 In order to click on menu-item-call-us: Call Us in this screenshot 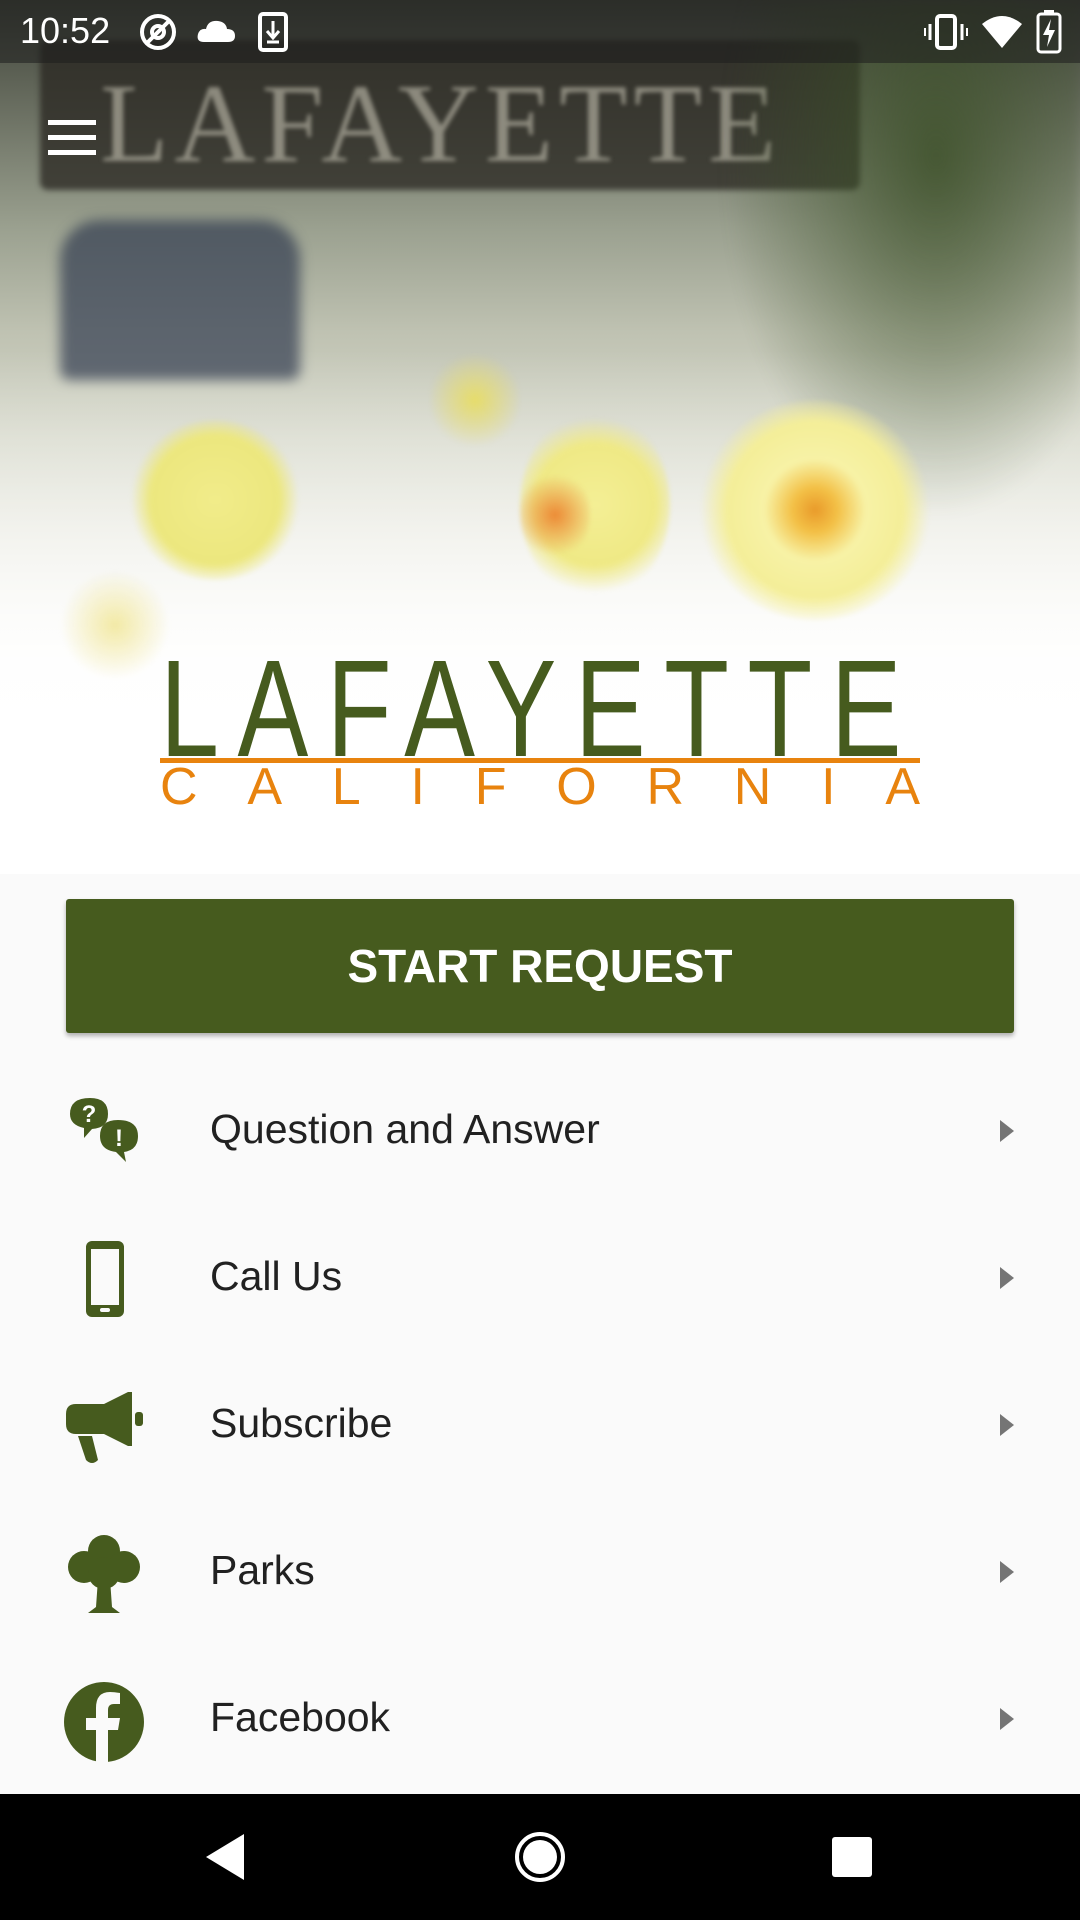, I will do `click(540, 1278)`.